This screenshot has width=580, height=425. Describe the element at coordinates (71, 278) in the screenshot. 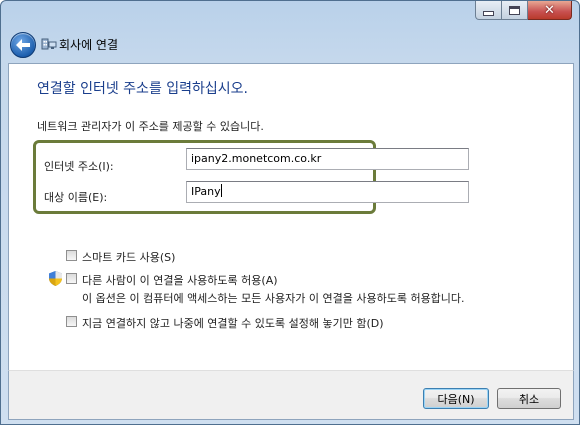

I see `allow-others-checkbox` at that location.